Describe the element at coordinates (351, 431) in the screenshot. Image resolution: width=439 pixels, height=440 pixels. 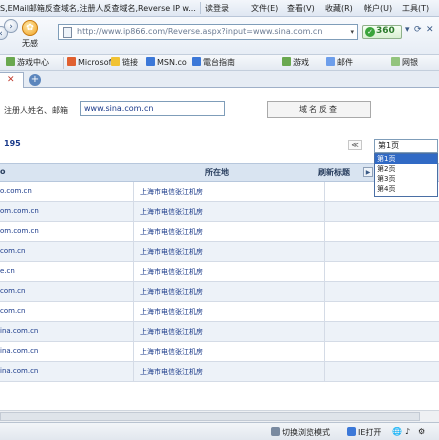
I see `ie-icon` at that location.